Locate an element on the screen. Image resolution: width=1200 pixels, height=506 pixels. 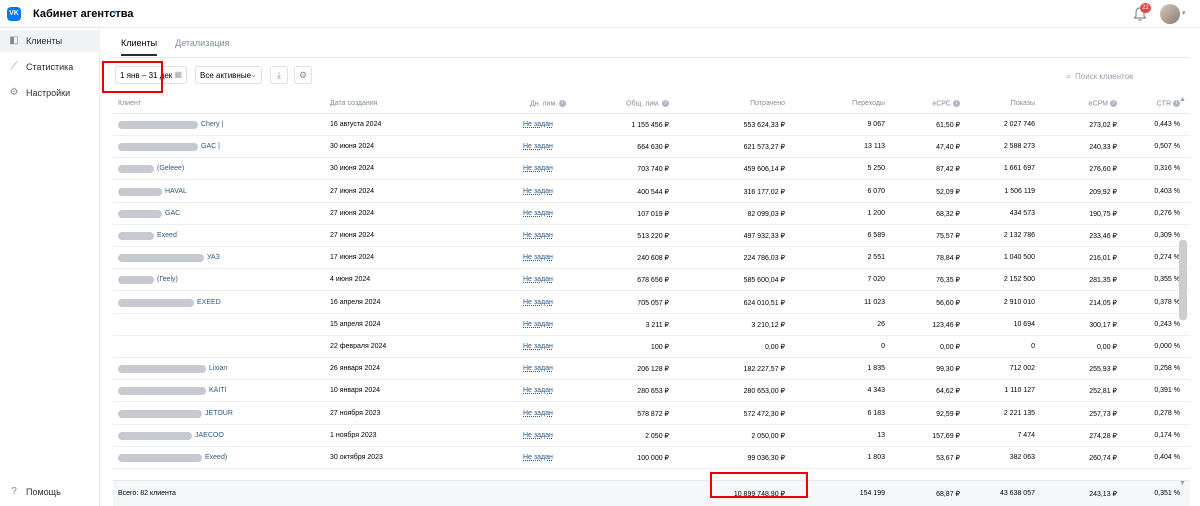
column-header: Показы is located at coordinates (1023, 103).